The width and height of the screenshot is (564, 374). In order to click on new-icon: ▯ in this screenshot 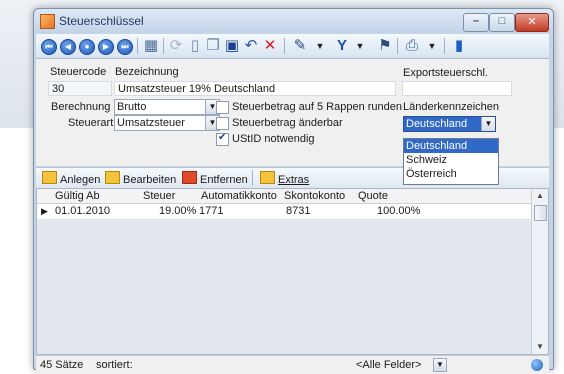, I will do `click(195, 46)`.